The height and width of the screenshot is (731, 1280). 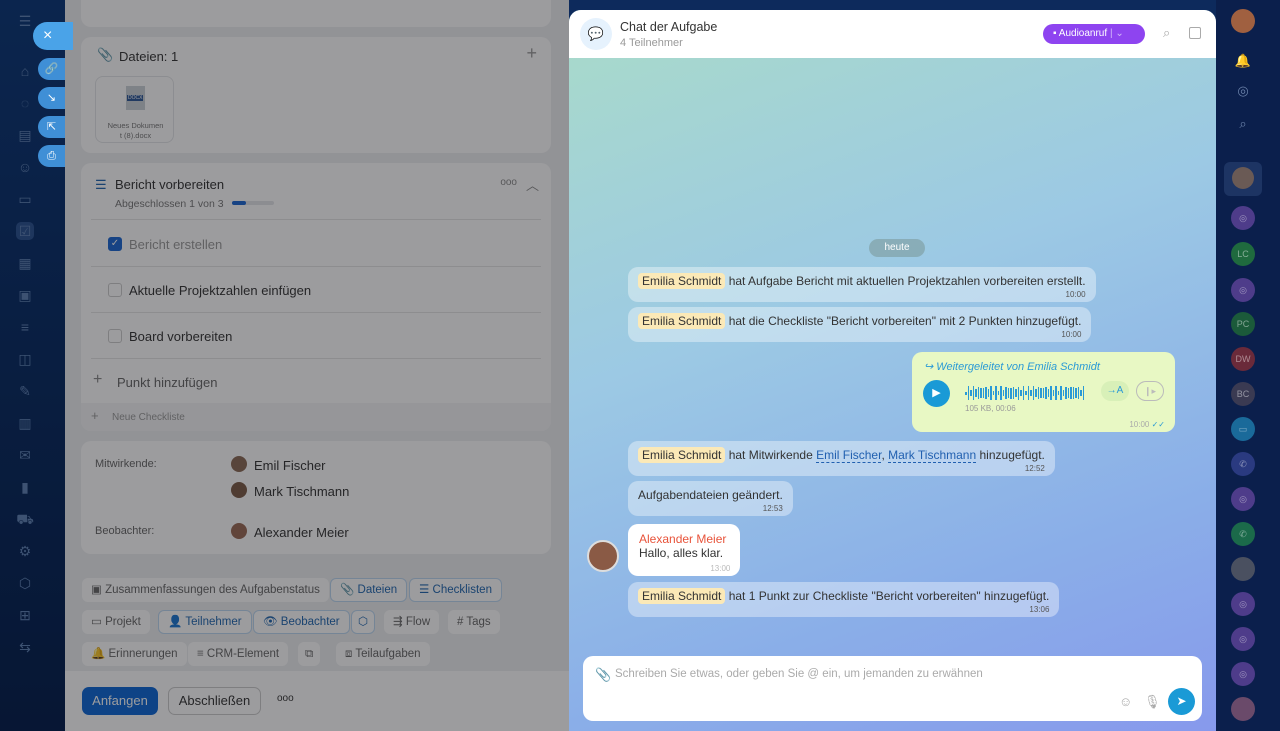 I want to click on close-button: ×, so click(x=53, y=36).